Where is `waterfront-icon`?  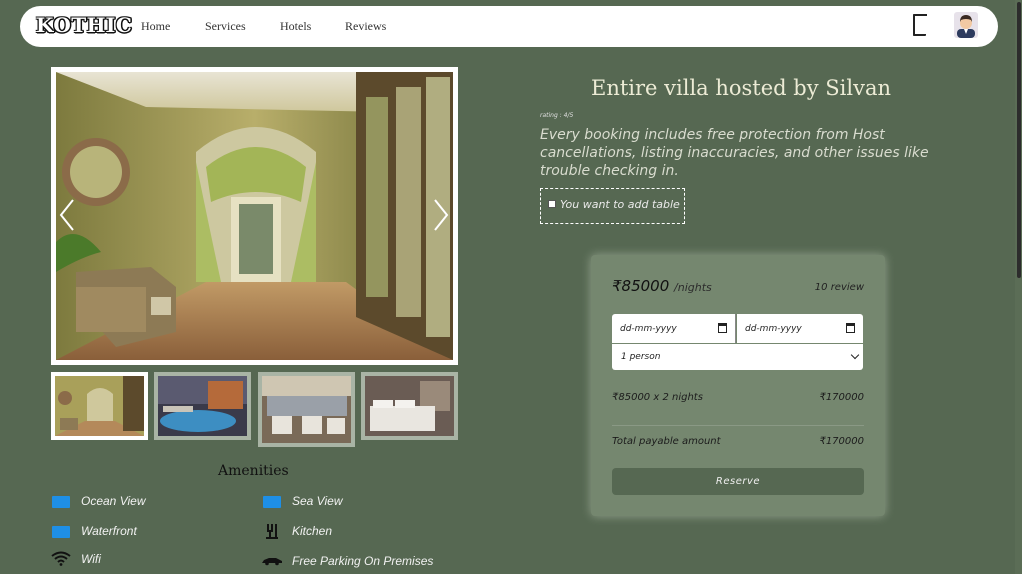
waterfront-icon is located at coordinates (61, 532).